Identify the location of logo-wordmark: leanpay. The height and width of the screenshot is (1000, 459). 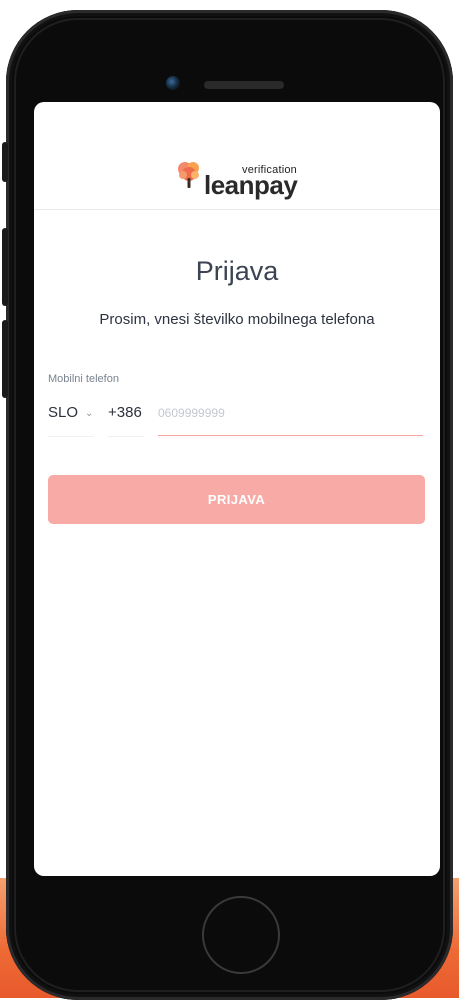
(251, 185).